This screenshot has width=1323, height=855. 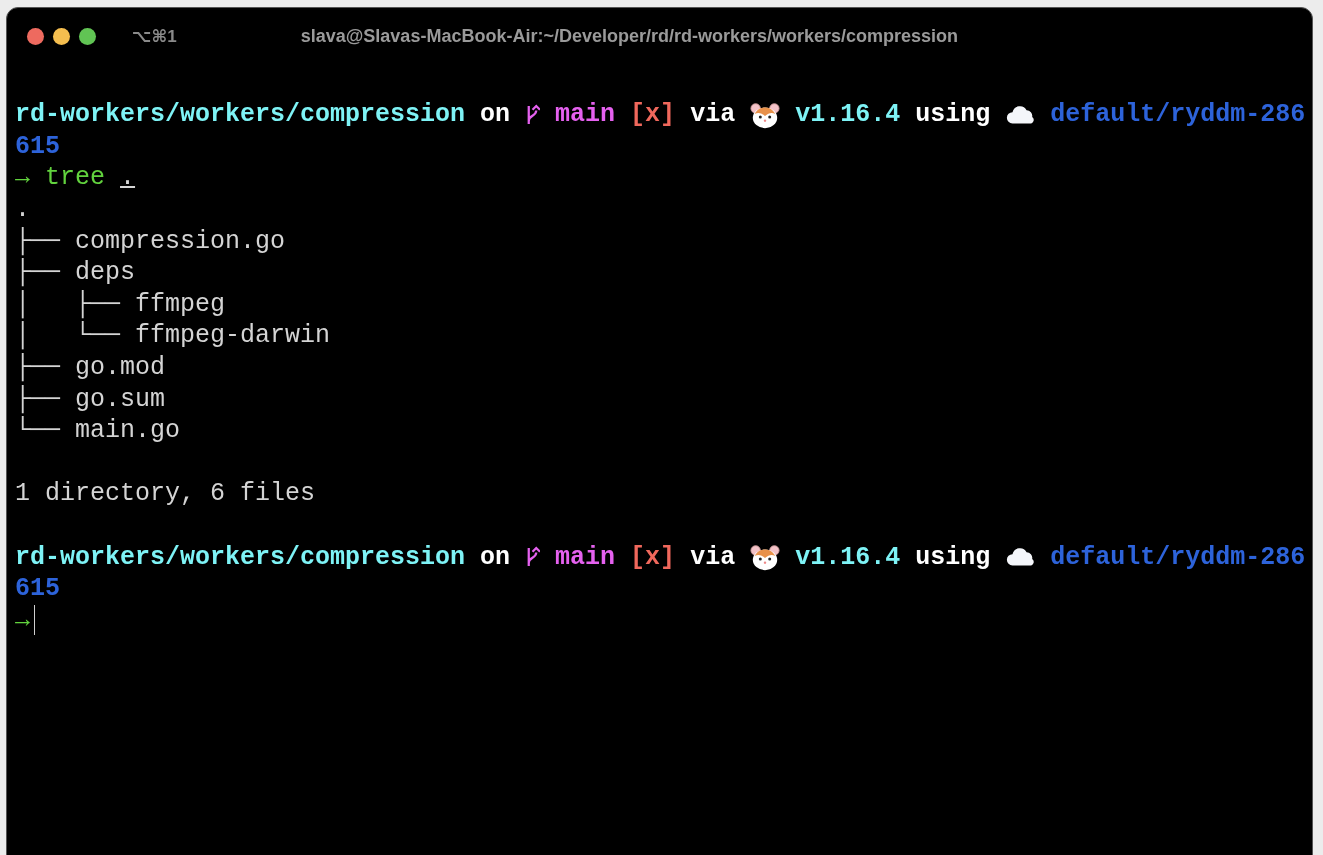 I want to click on output-line: └── main.go, so click(x=98, y=431).